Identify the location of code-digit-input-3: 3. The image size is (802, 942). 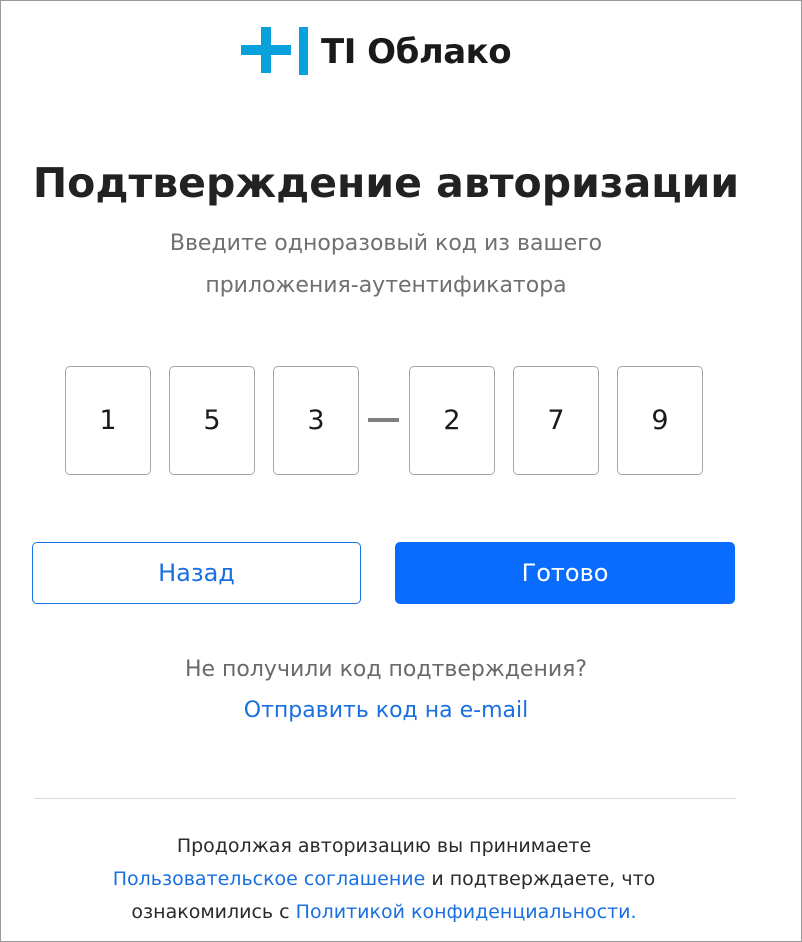
(316, 420).